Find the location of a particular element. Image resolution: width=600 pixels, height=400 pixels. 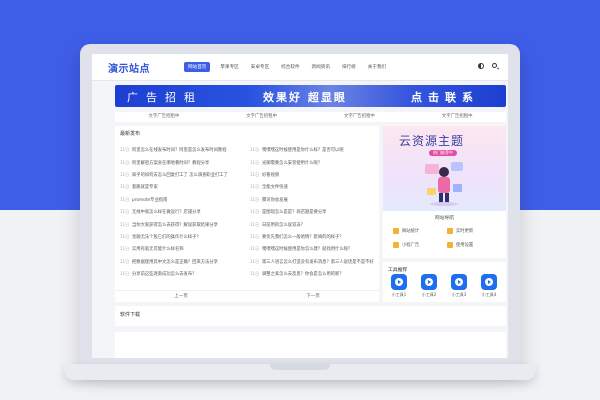

list-item-title: 金融无法个股它们的操作什么样子？ is located at coordinates (166, 237).